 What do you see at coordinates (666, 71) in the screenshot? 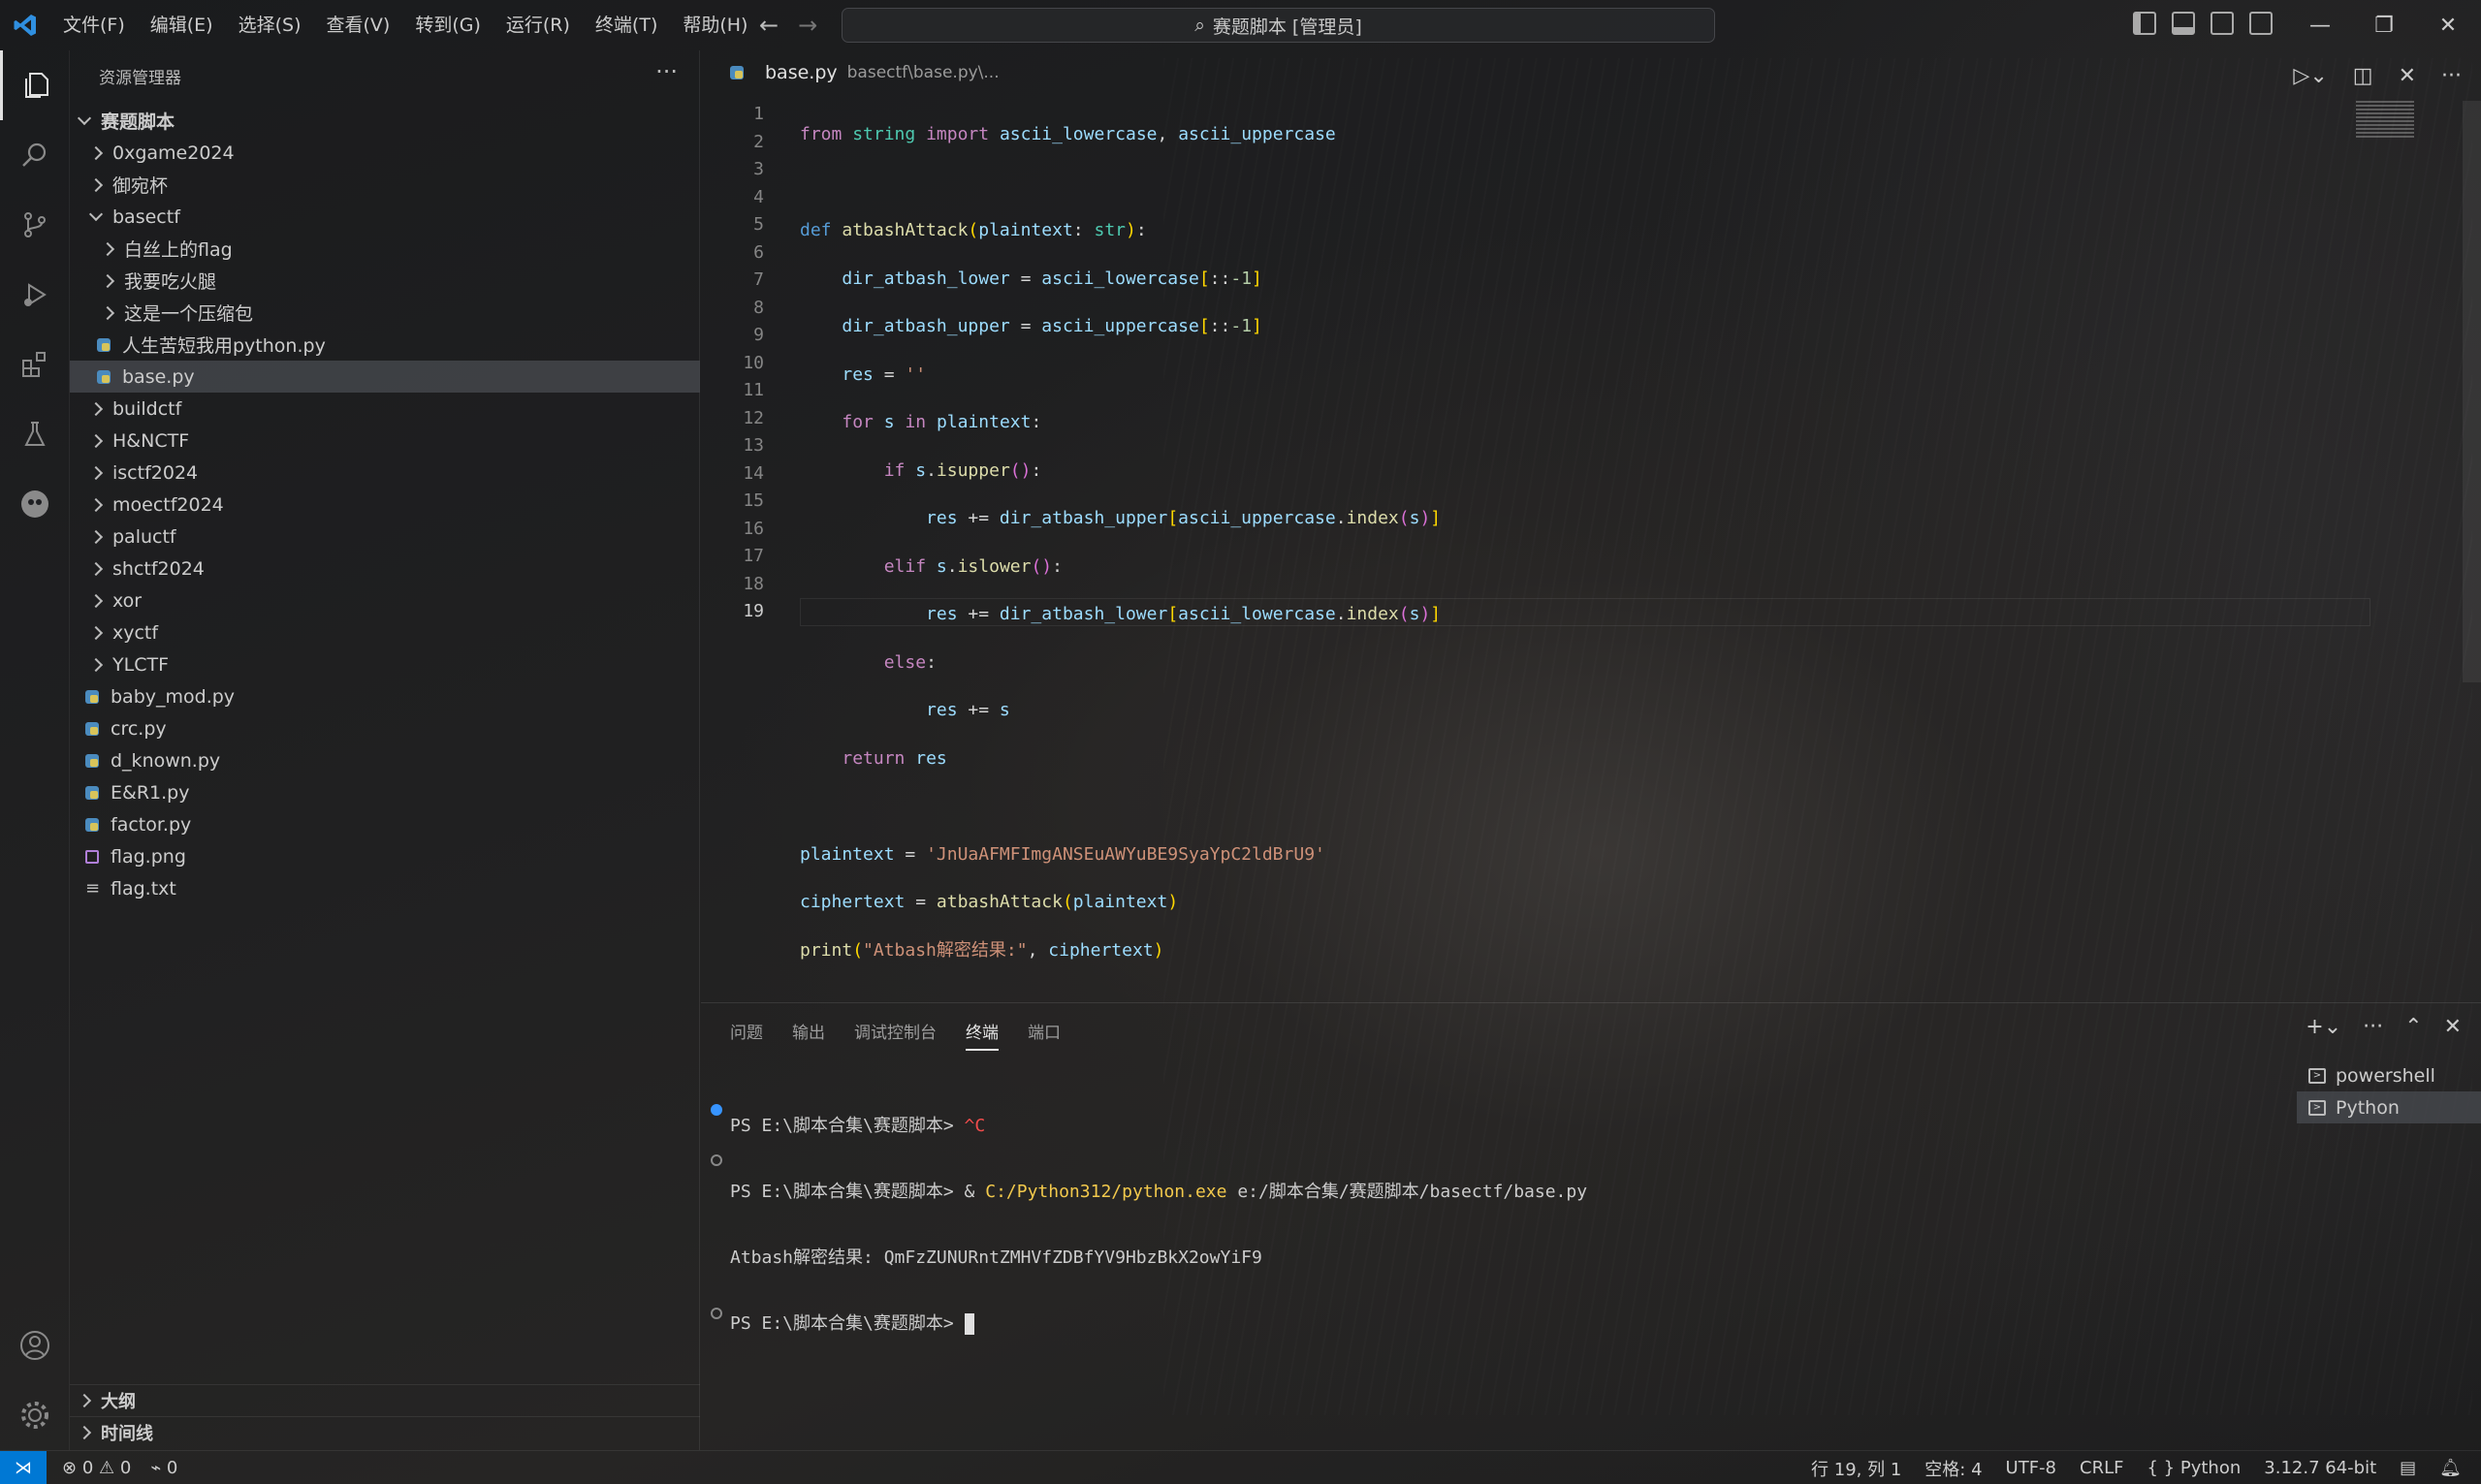
I see `more-actions-icon: ···` at bounding box center [666, 71].